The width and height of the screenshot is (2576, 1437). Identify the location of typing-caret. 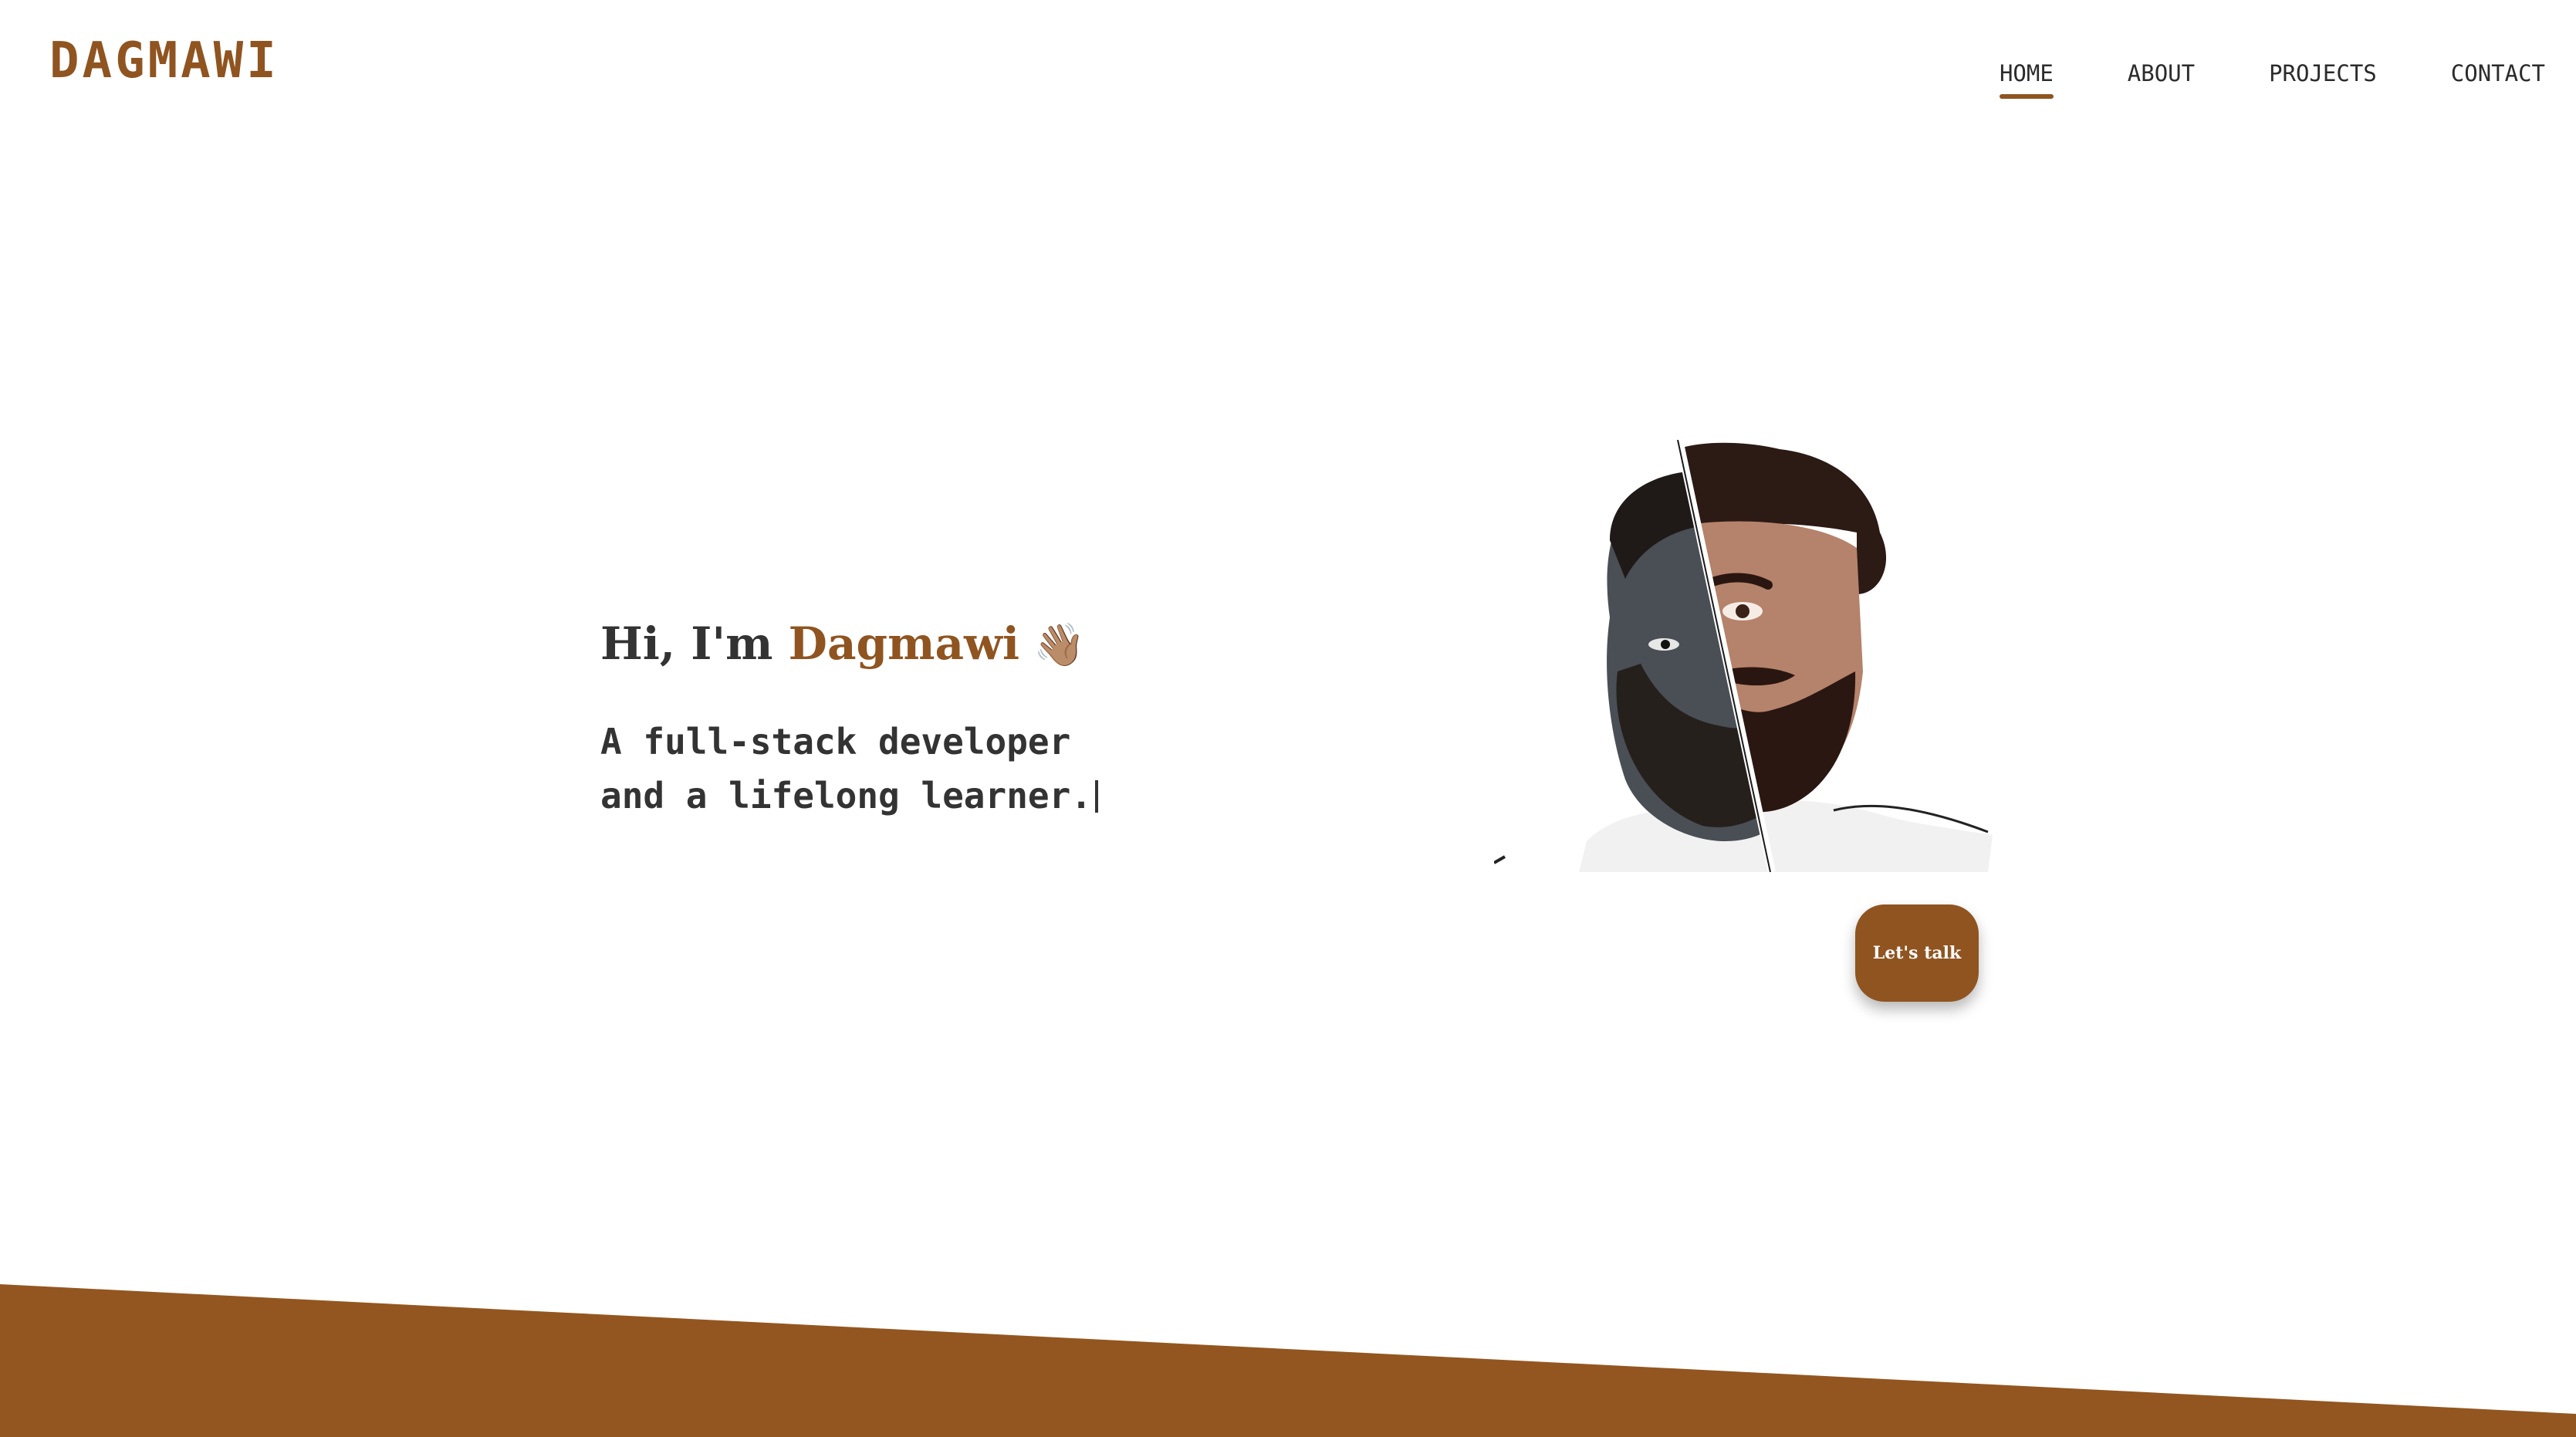
(1096, 796).